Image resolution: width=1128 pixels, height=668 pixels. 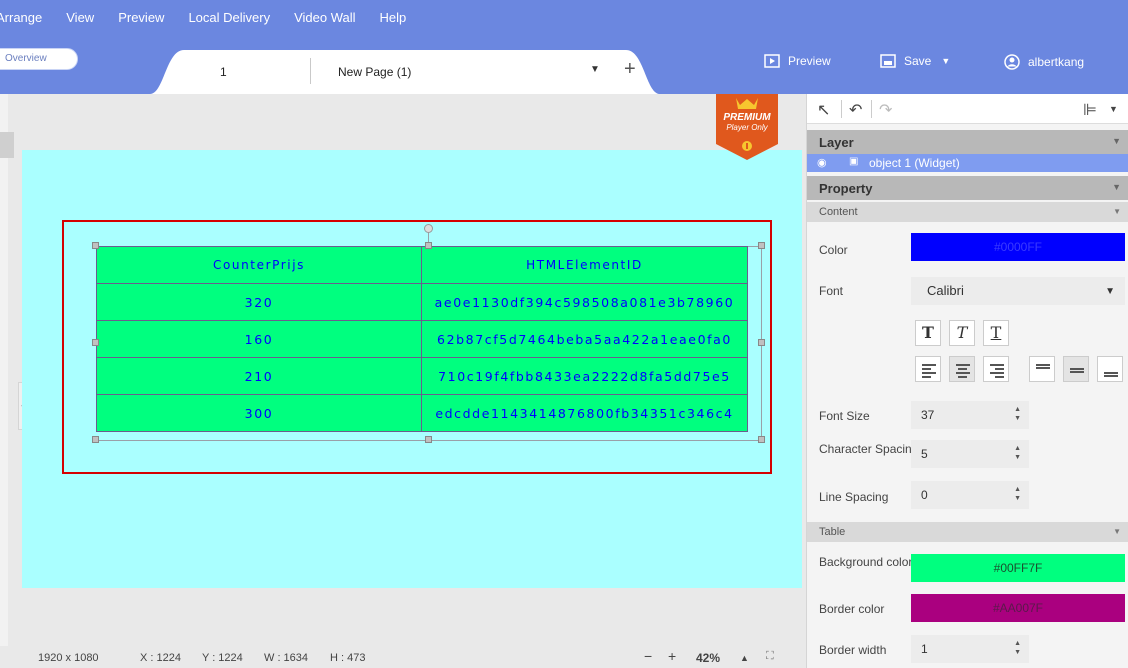 I want to click on table-row: 300 edcdde1143414876800fb34351c346c4, so click(x=422, y=413).